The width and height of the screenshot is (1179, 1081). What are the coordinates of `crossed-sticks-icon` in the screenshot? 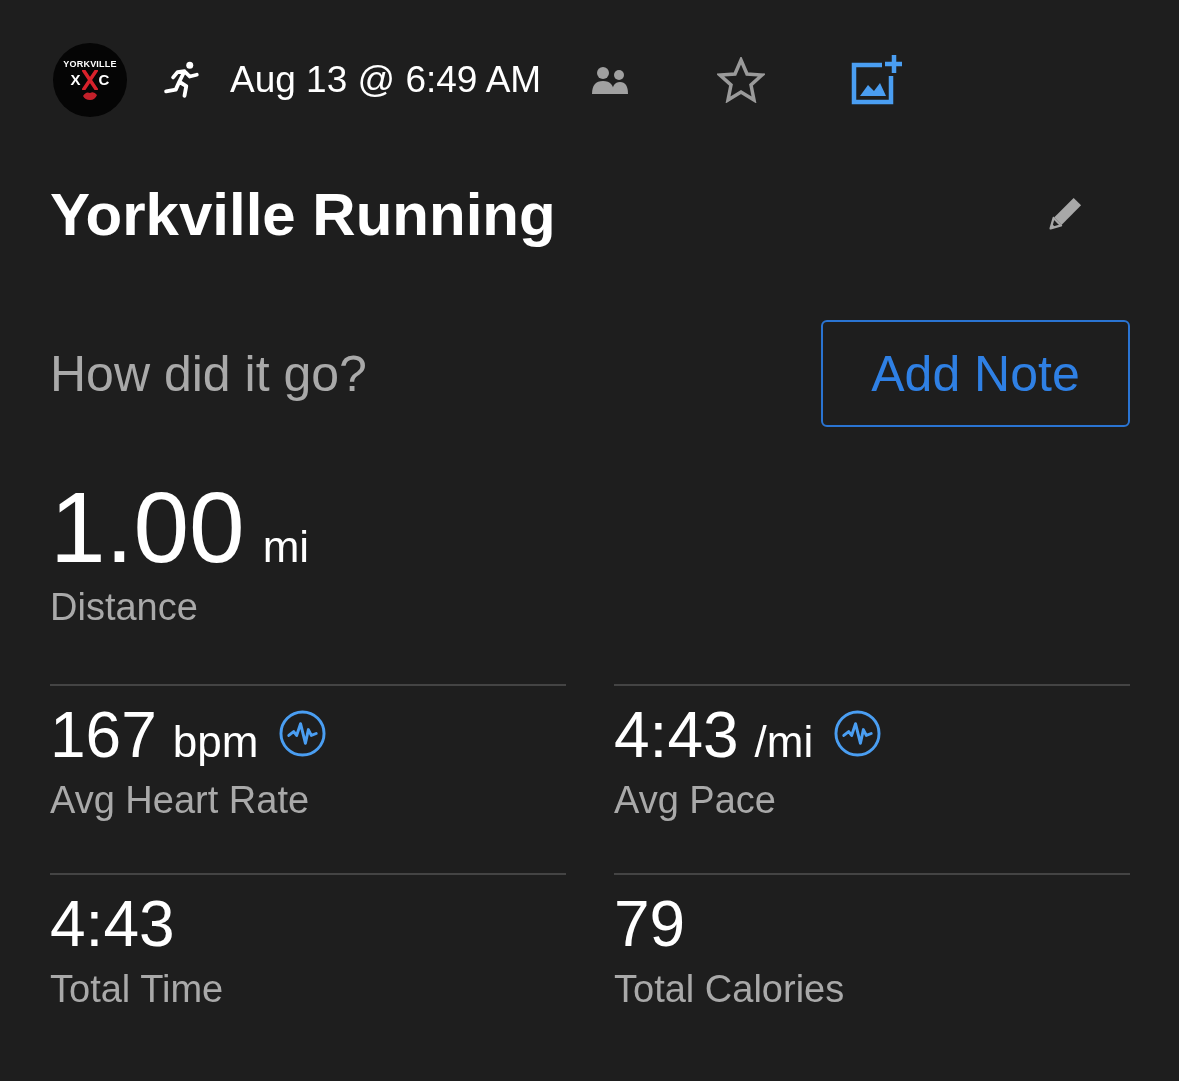 It's located at (89, 79).